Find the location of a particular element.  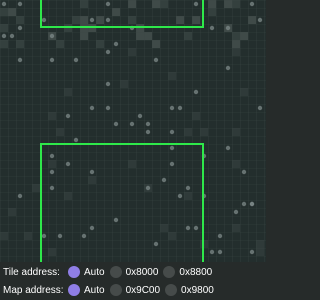

tile-address-option-0x8000: 0x8000 is located at coordinates (134, 272).